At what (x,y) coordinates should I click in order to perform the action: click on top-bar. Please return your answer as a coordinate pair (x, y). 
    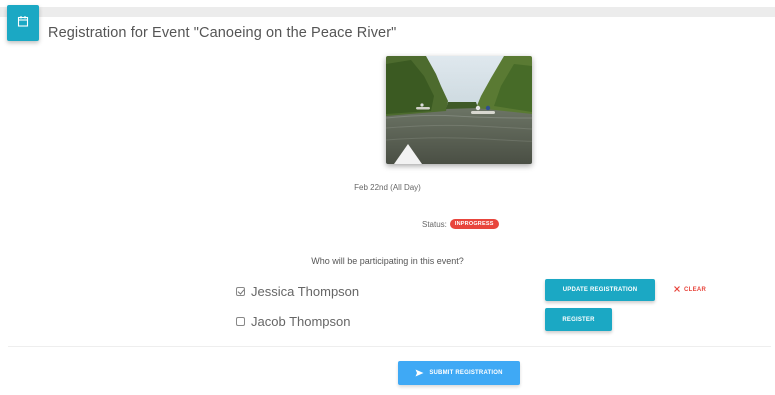
    Looking at the image, I should click on (387, 9).